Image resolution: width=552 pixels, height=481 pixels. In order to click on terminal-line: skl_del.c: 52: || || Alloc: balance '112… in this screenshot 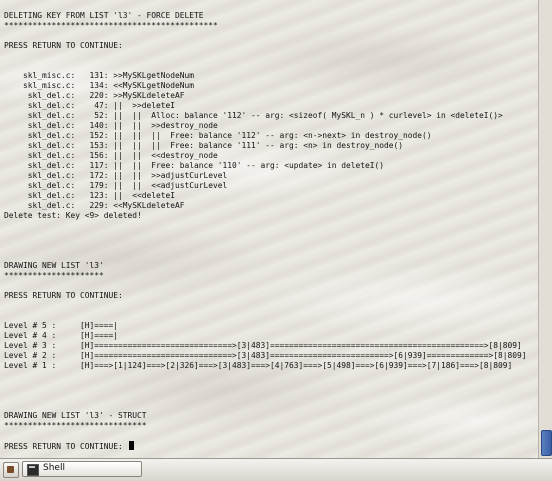, I will do `click(253, 115)`.